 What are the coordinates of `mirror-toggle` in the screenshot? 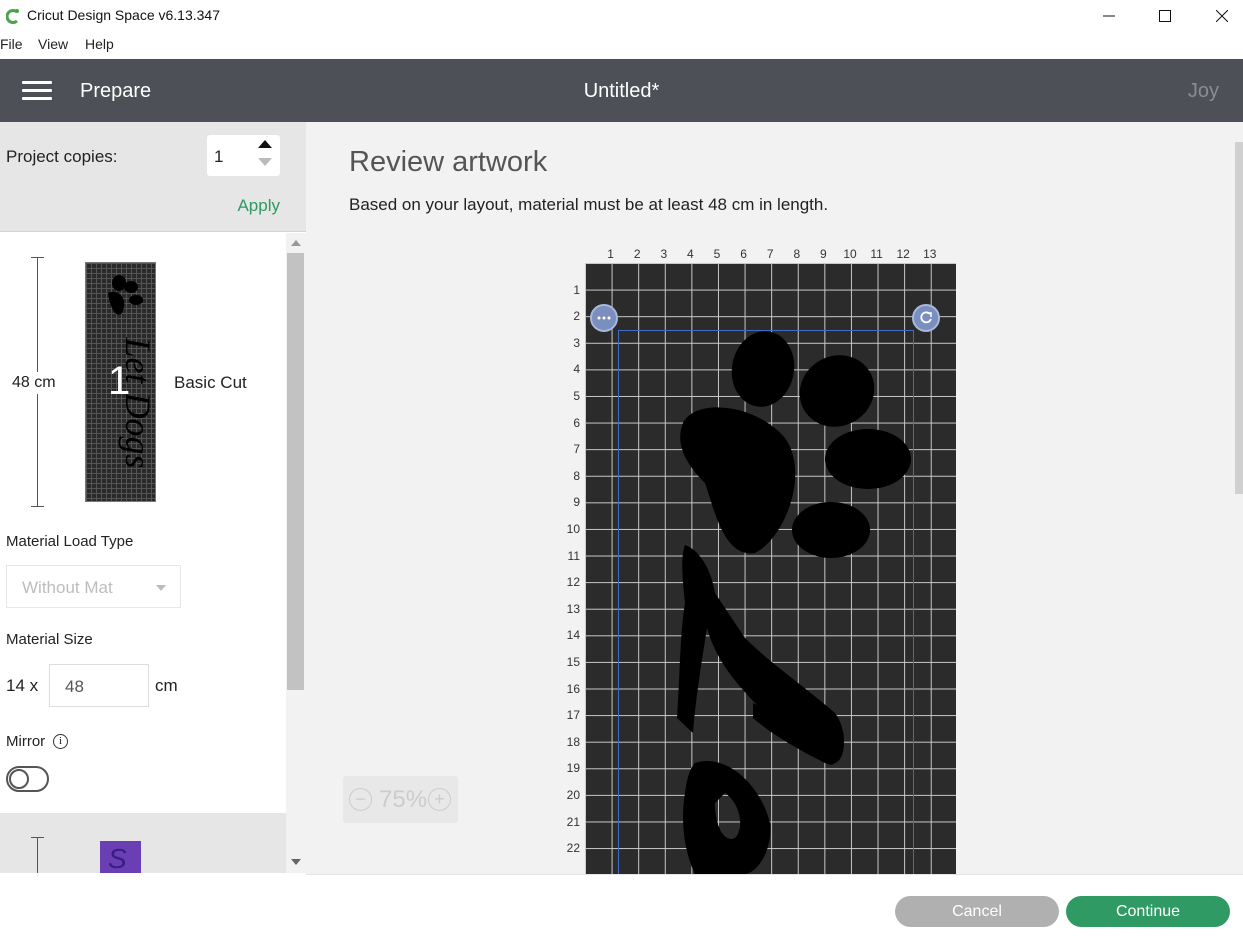 It's located at (27, 779).